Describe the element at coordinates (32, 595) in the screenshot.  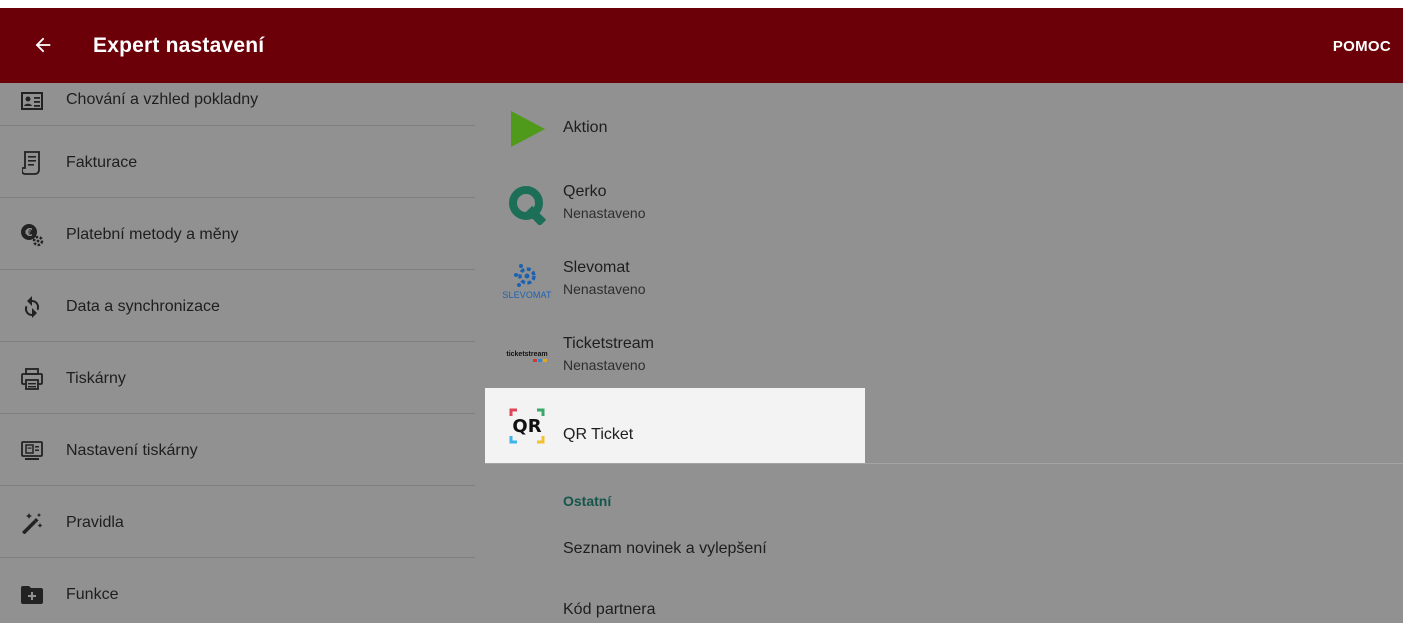
I see `folder-plus-icon` at that location.